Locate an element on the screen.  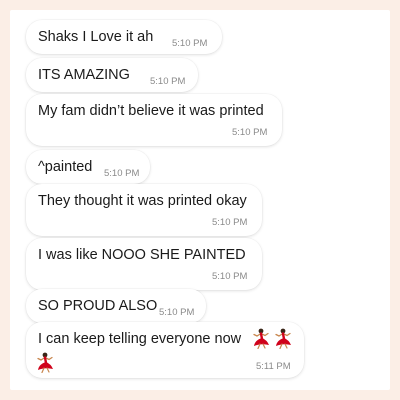
message-text: I can keep telling everyone now is located at coordinates (140, 339).